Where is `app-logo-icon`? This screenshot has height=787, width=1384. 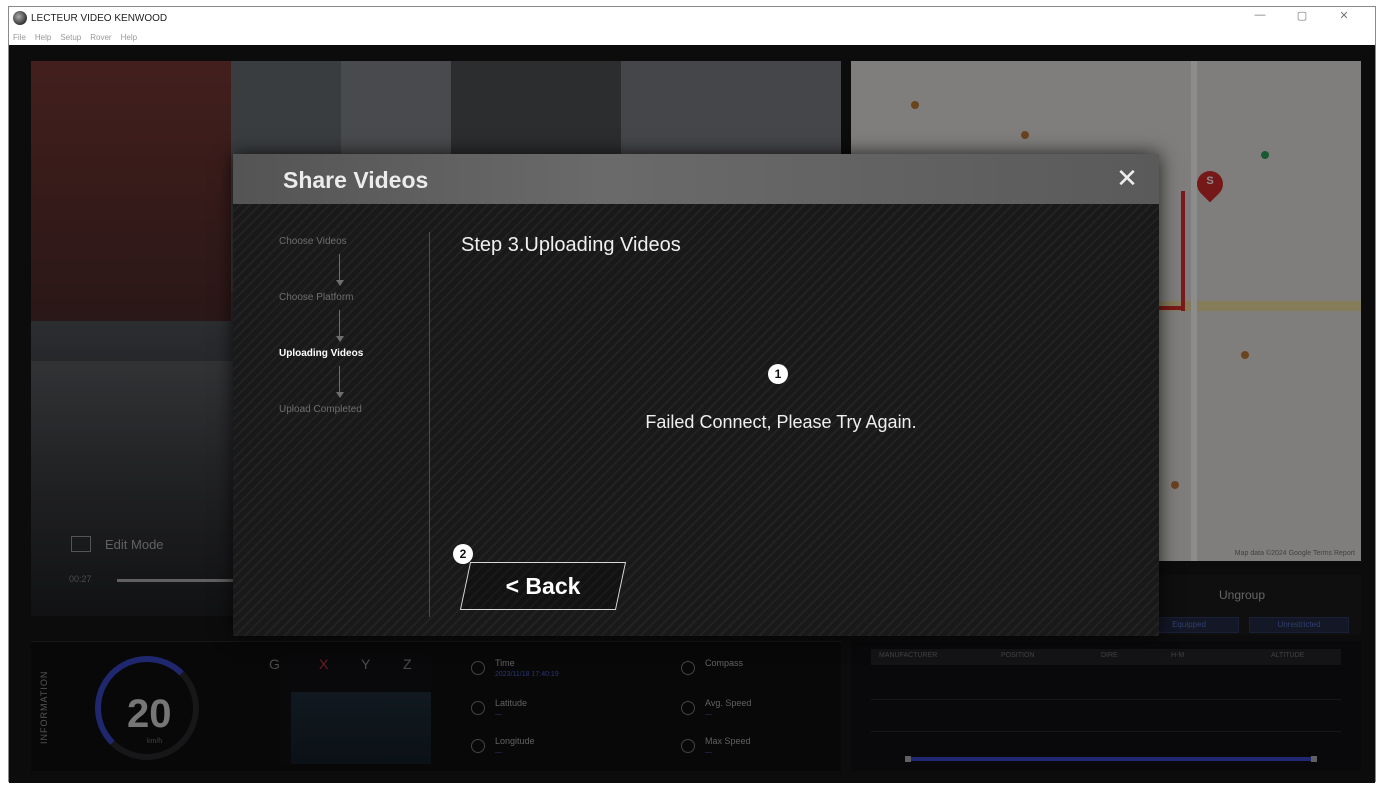 app-logo-icon is located at coordinates (20, 18).